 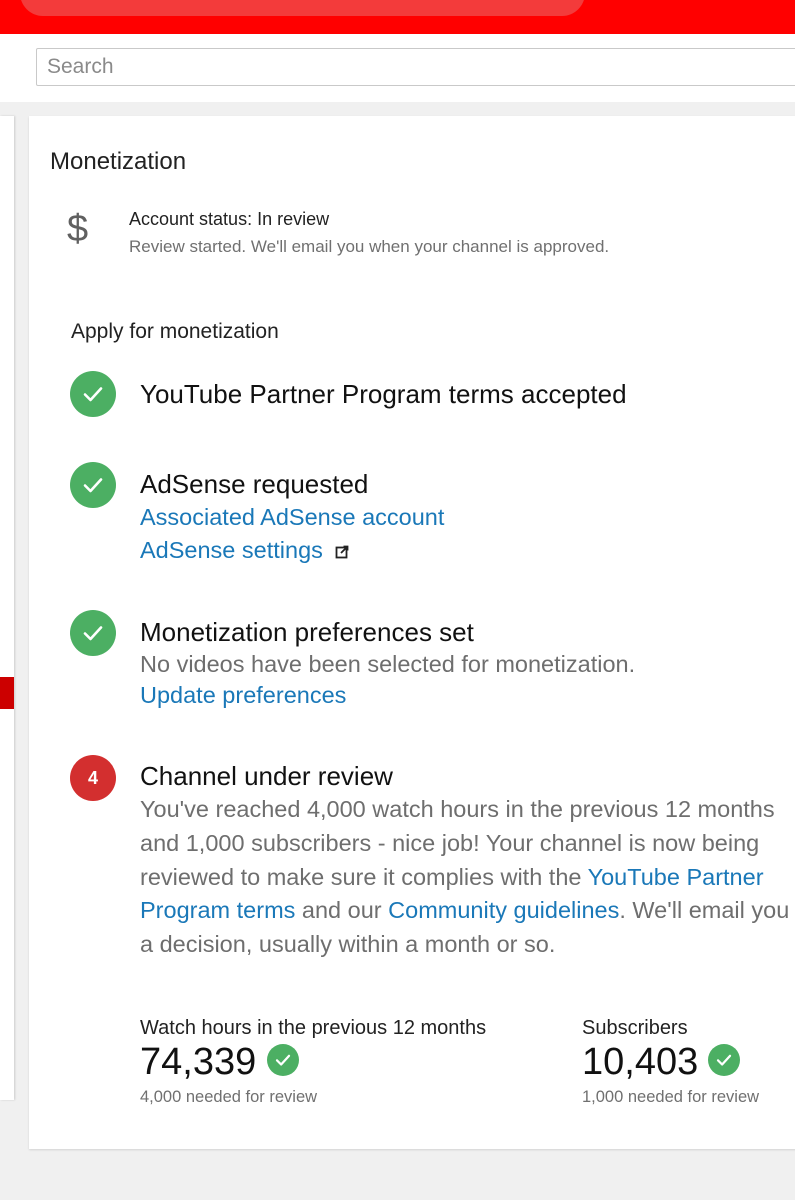 I want to click on step-review-title: Channel under review, so click(x=266, y=776).